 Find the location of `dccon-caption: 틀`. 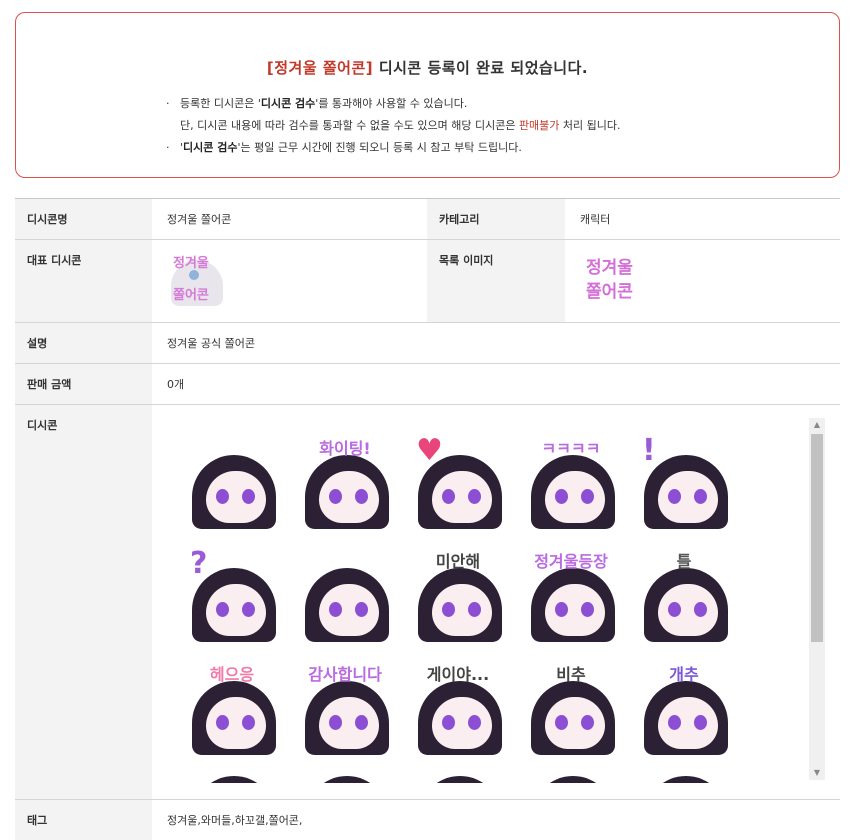

dccon-caption: 틀 is located at coordinates (684, 561).